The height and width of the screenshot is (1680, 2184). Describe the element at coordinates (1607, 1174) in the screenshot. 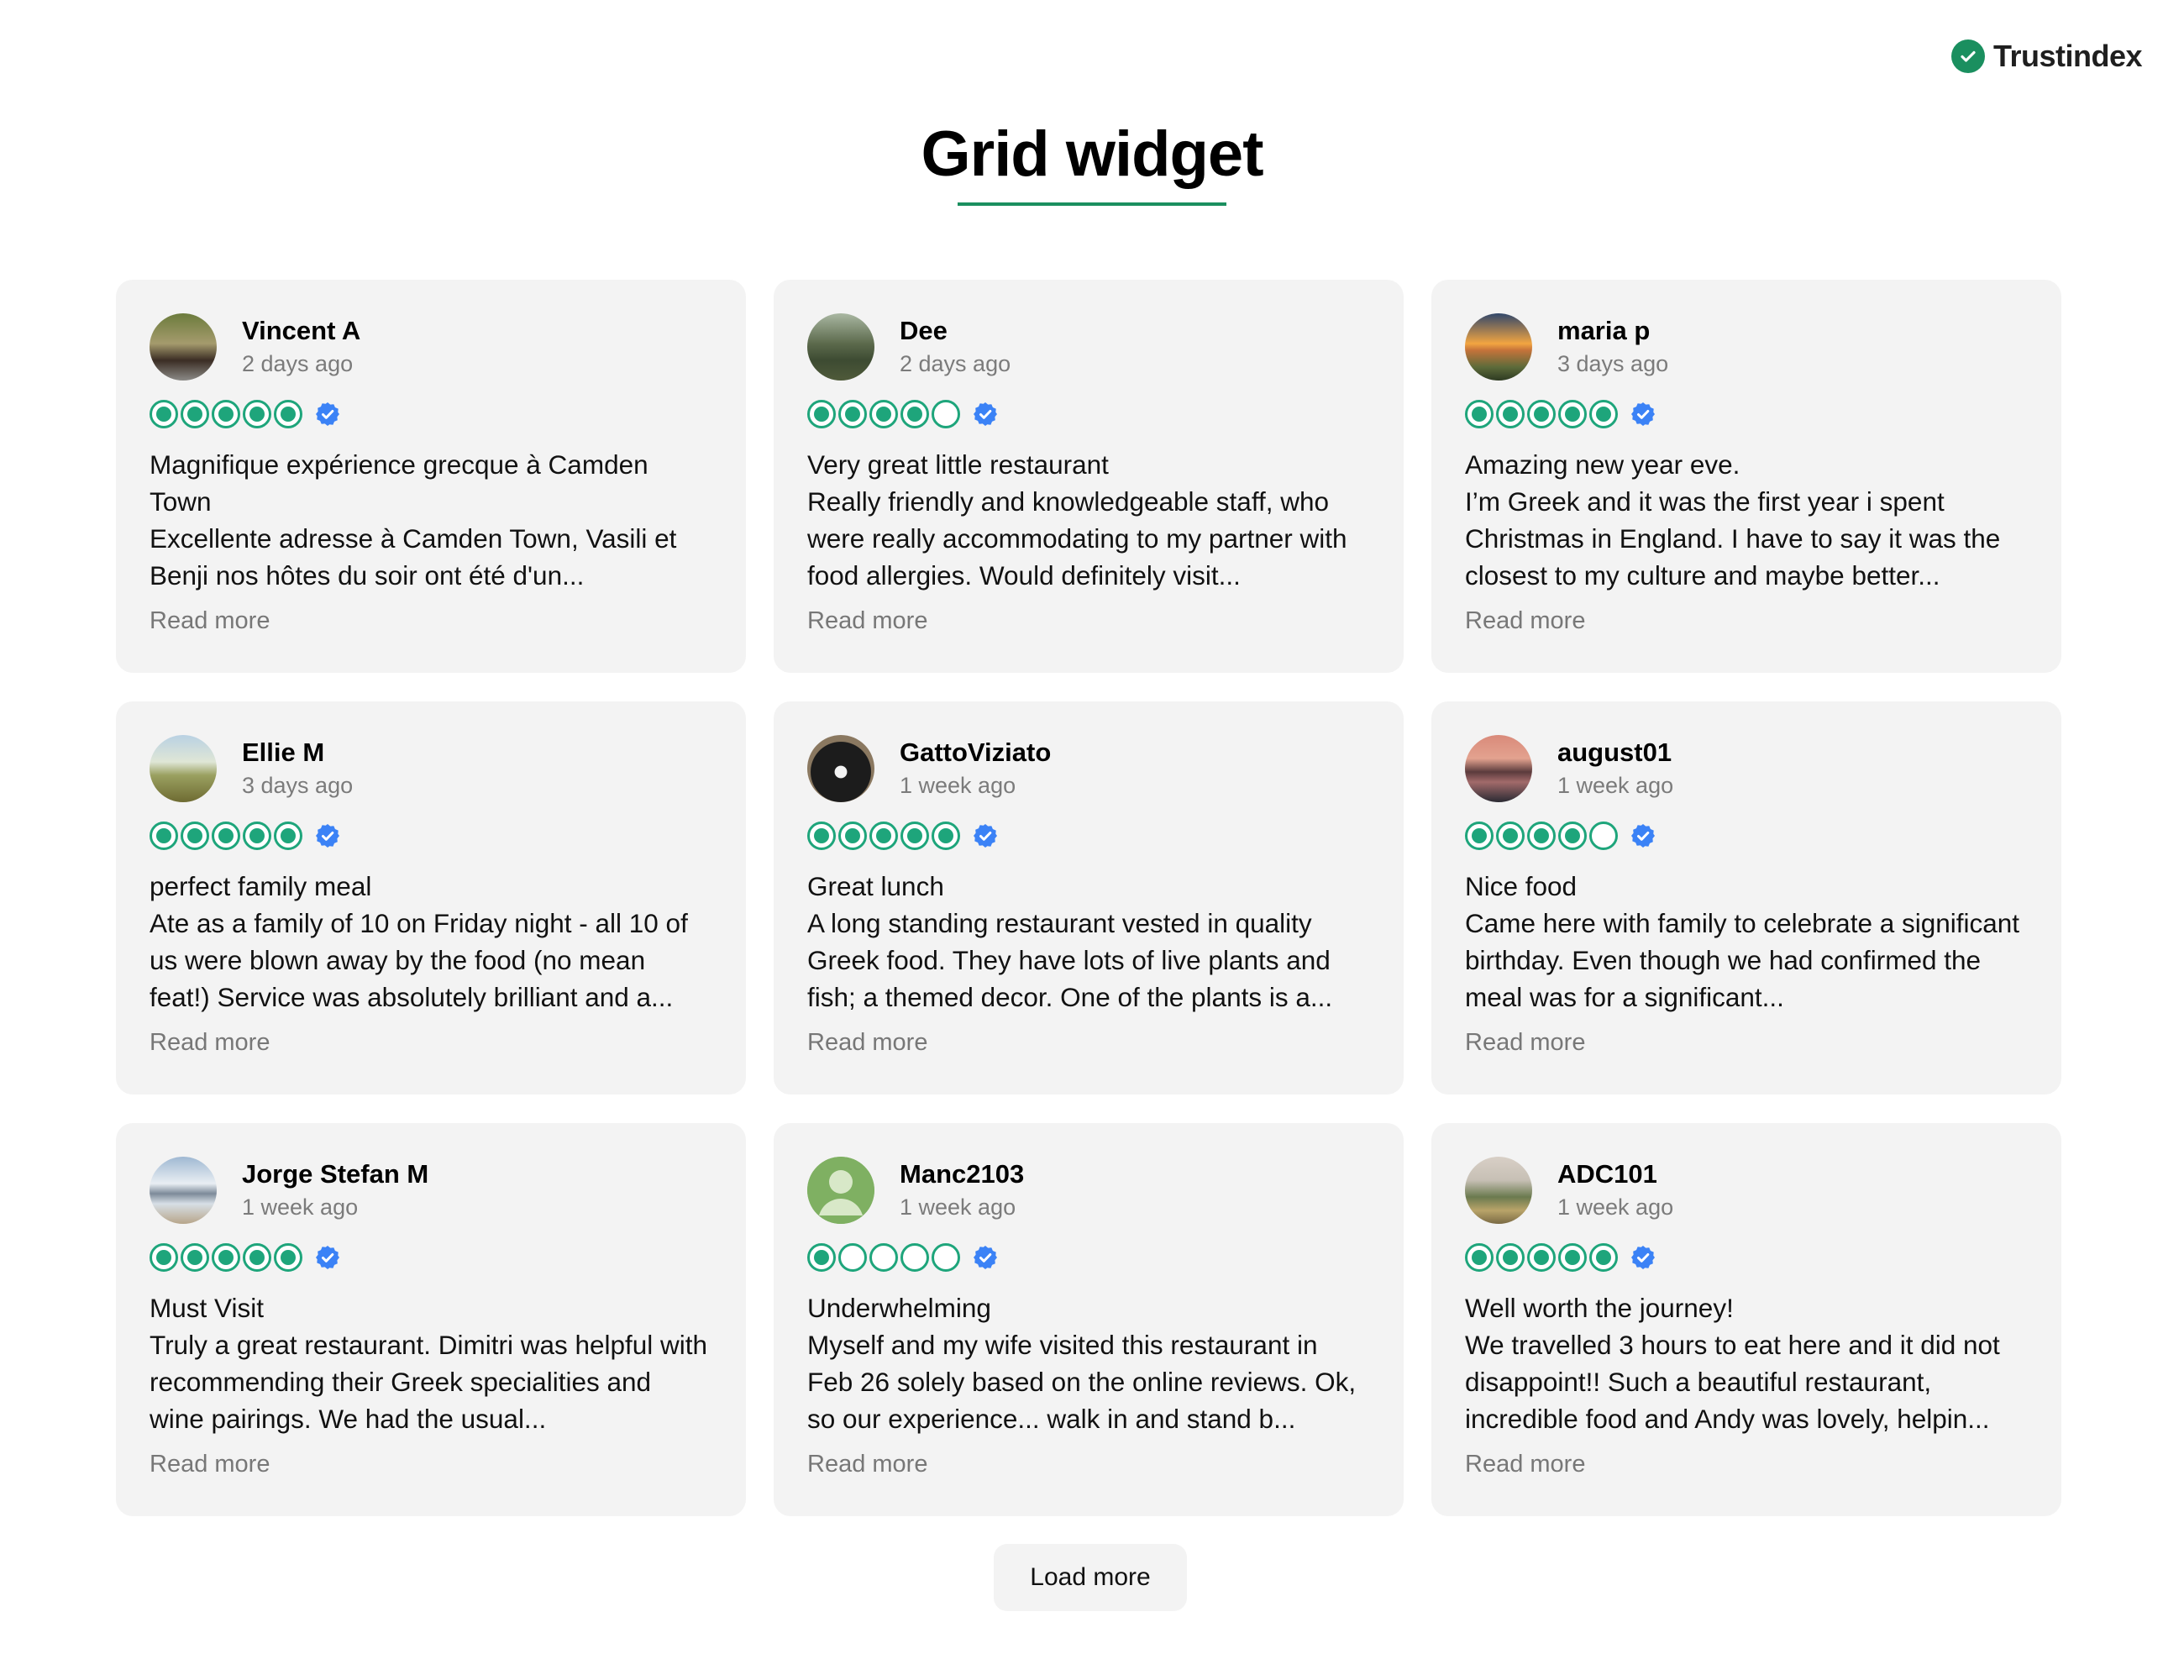

I see `reviewer-name: ADC101` at that location.